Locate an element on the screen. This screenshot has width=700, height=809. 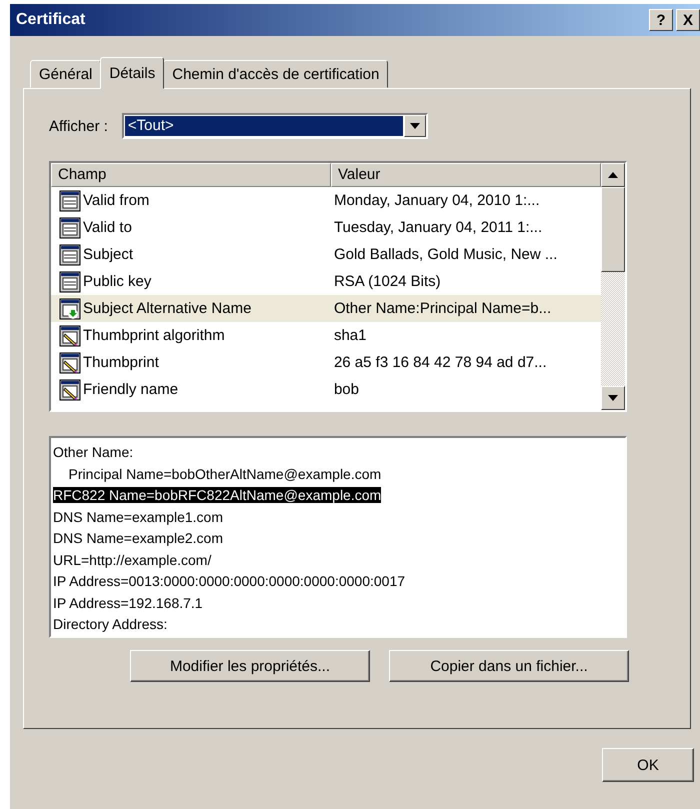
detail-line: DNS Name=example2.com is located at coordinates (138, 538).